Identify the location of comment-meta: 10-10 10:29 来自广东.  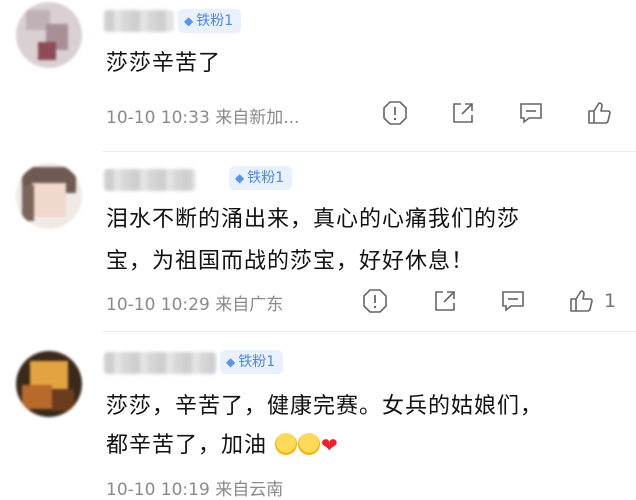
(195, 305).